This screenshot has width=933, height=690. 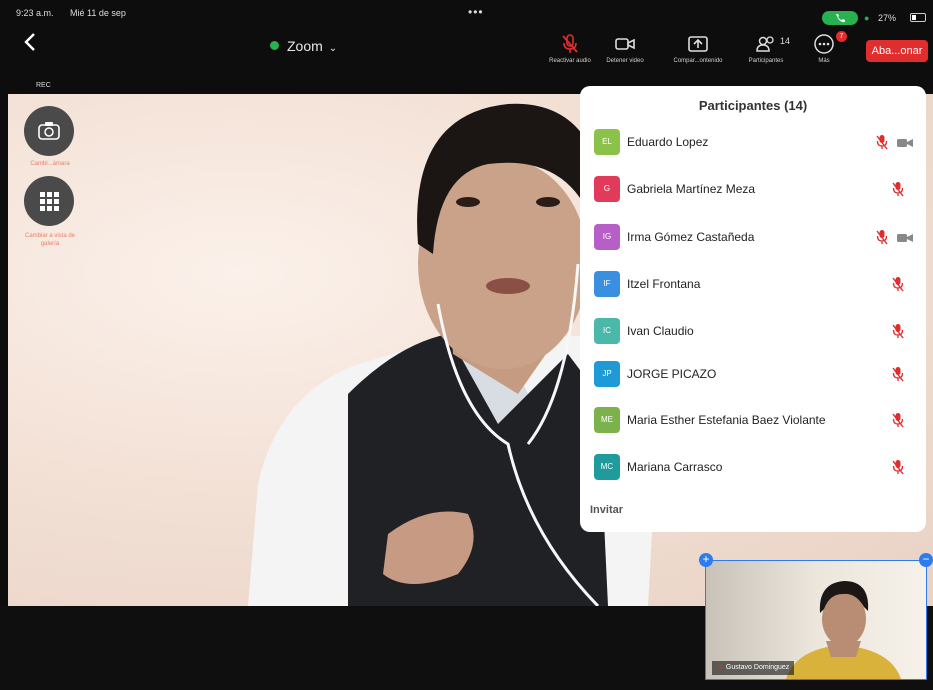 What do you see at coordinates (824, 44) in the screenshot?
I see `more-icon` at bounding box center [824, 44].